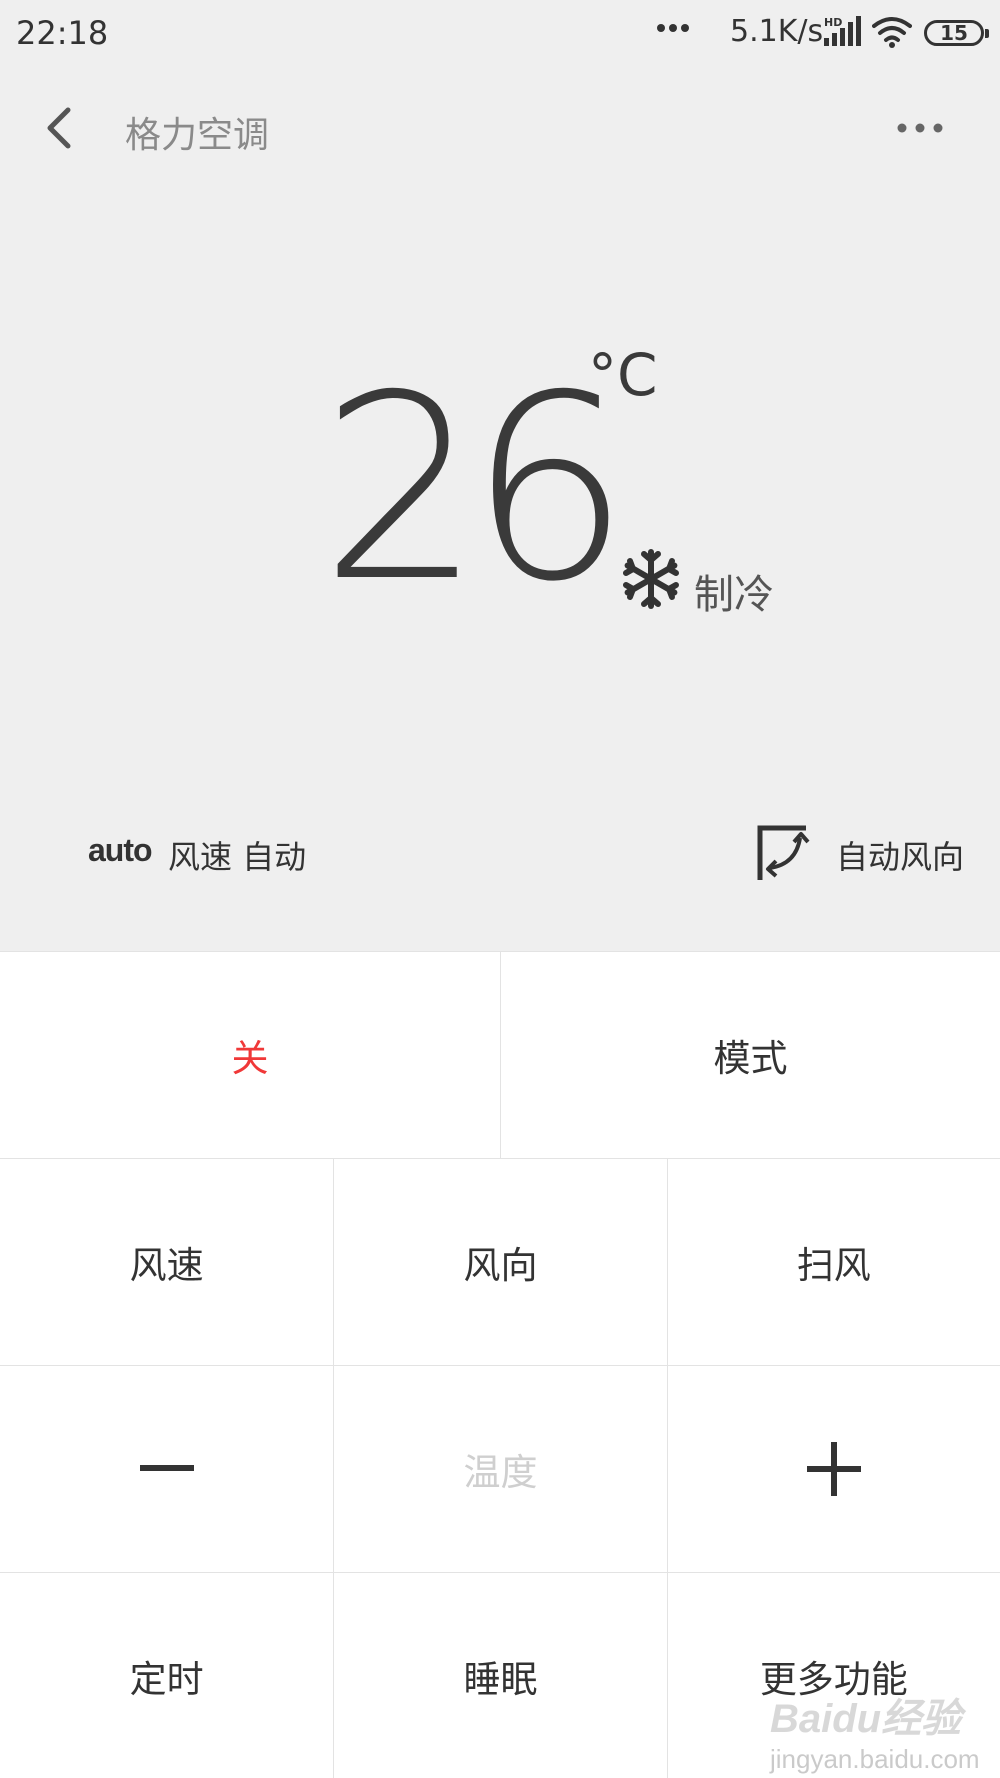 The width and height of the screenshot is (1000, 1778). I want to click on auto-fan-icon: auto, so click(120, 850).